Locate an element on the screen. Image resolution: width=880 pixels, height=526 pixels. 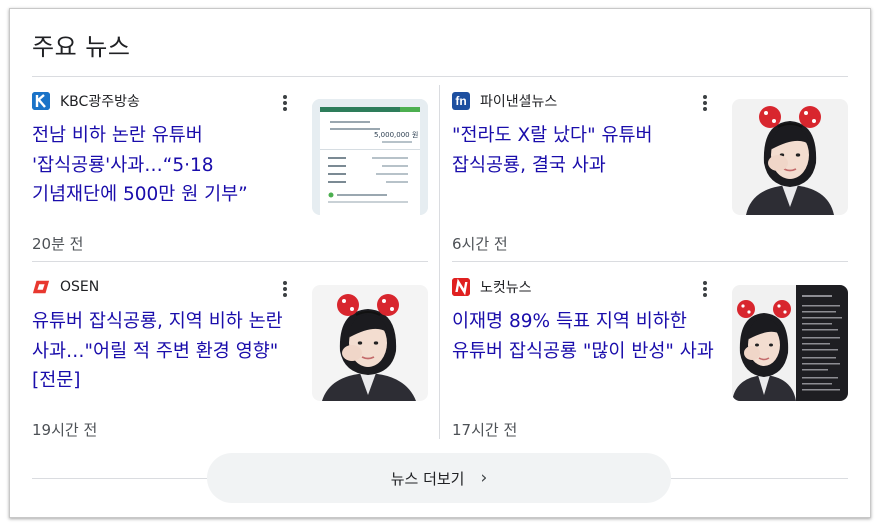
news-source: OSEN is located at coordinates (65, 287).